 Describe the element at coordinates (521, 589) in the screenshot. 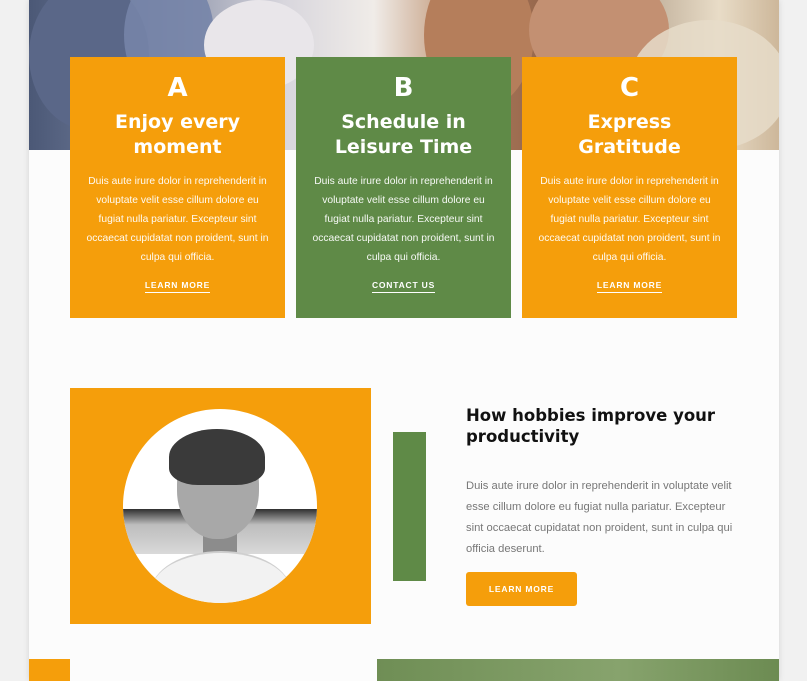

I see `learn-more-button: LEARN MORE` at that location.